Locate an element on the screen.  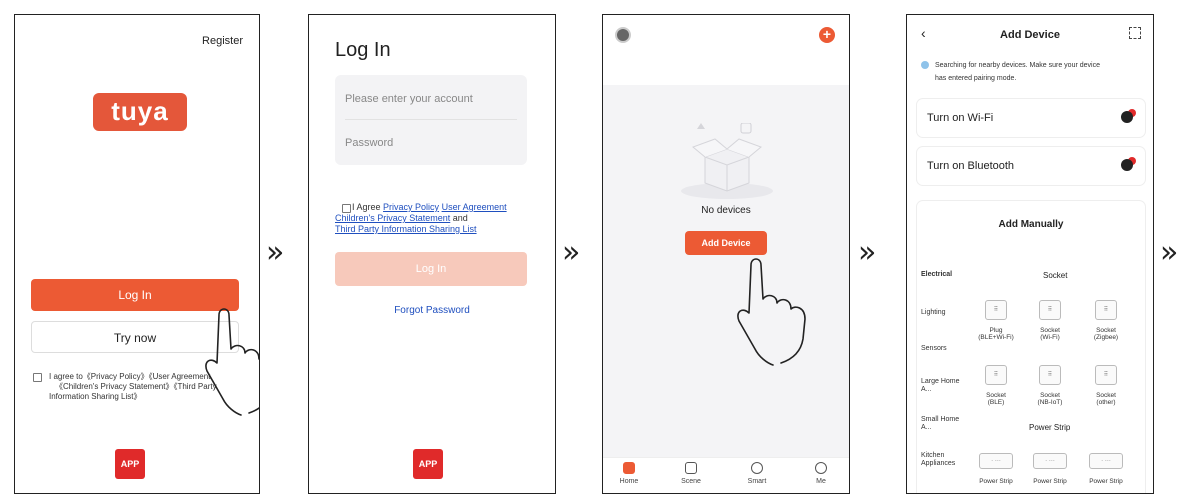
user-icon is located at coordinates (821, 468).